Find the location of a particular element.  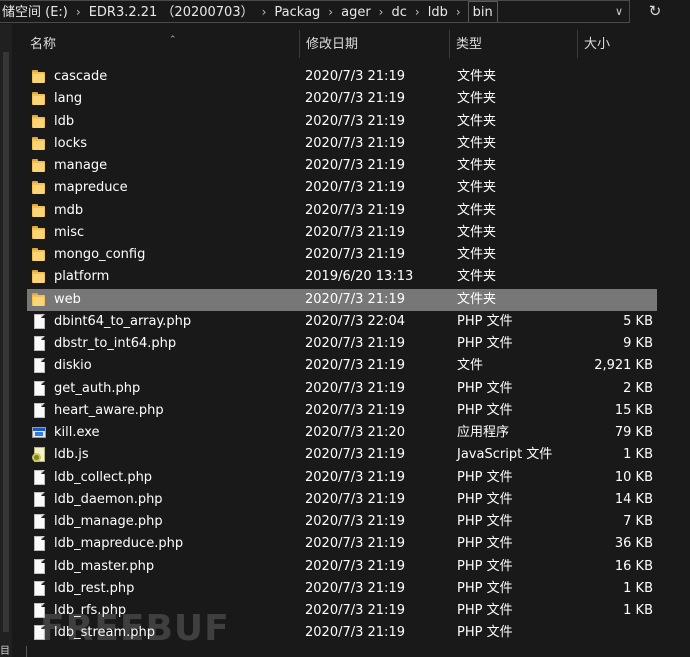

file-row: ldb 2020/7/3 21:19 文件夹 is located at coordinates (342, 122).